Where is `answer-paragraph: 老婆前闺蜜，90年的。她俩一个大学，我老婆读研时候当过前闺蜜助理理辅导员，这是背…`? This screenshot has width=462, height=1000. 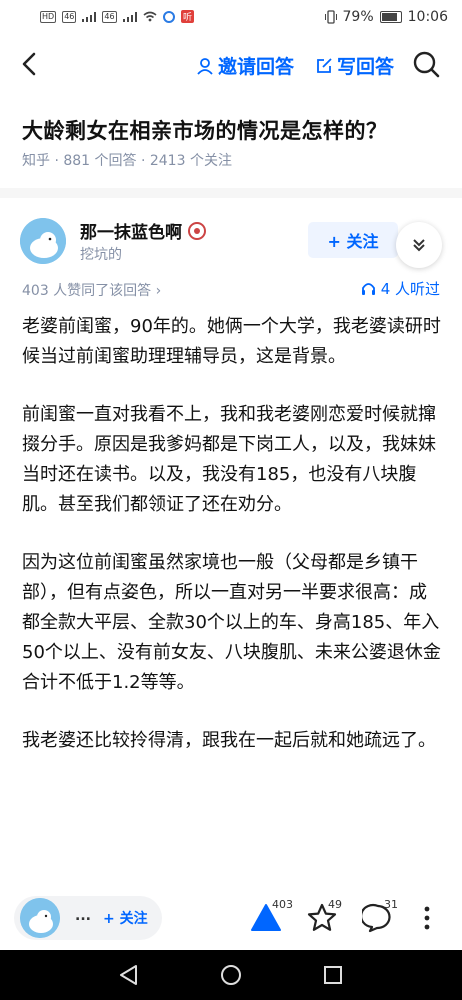 answer-paragraph: 老婆前闺蜜，90年的。她俩一个大学，我老婆读研时候当过前闺蜜助理理辅导员，这是背… is located at coordinates (231, 341).